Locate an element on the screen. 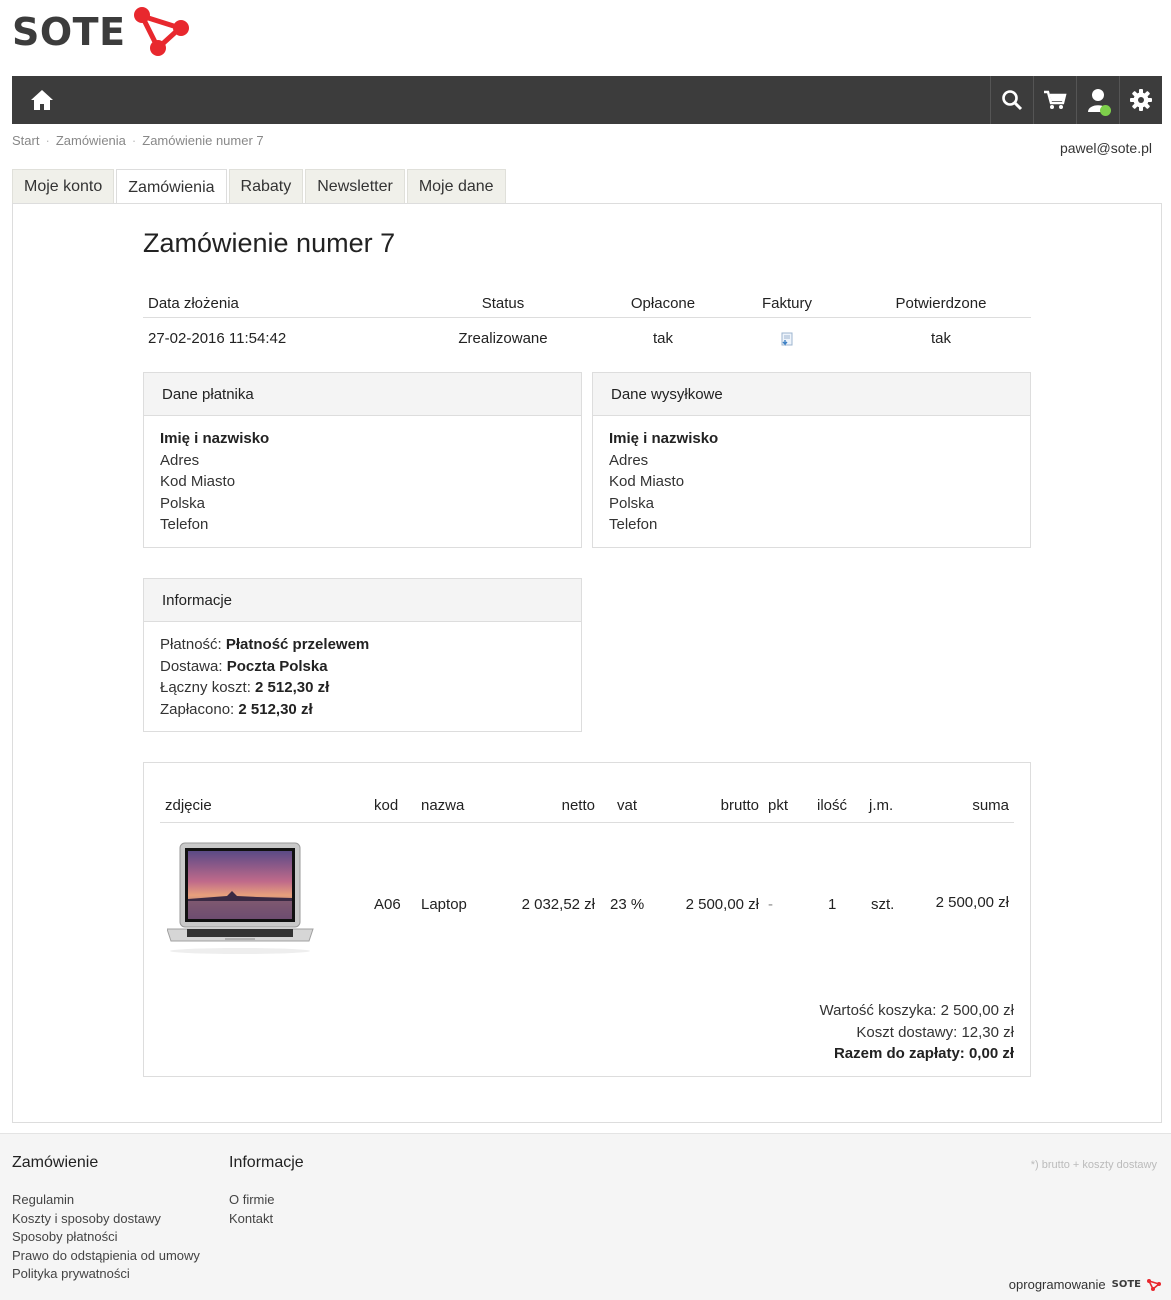  col-name-header: nazwa is located at coordinates (443, 805).